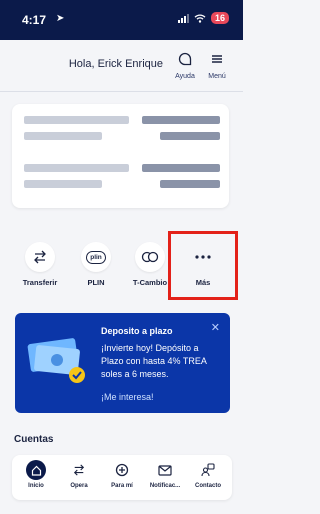 Image resolution: width=320 pixels, height=514 pixels. I want to click on plin-icon-text: plin, so click(96, 257).